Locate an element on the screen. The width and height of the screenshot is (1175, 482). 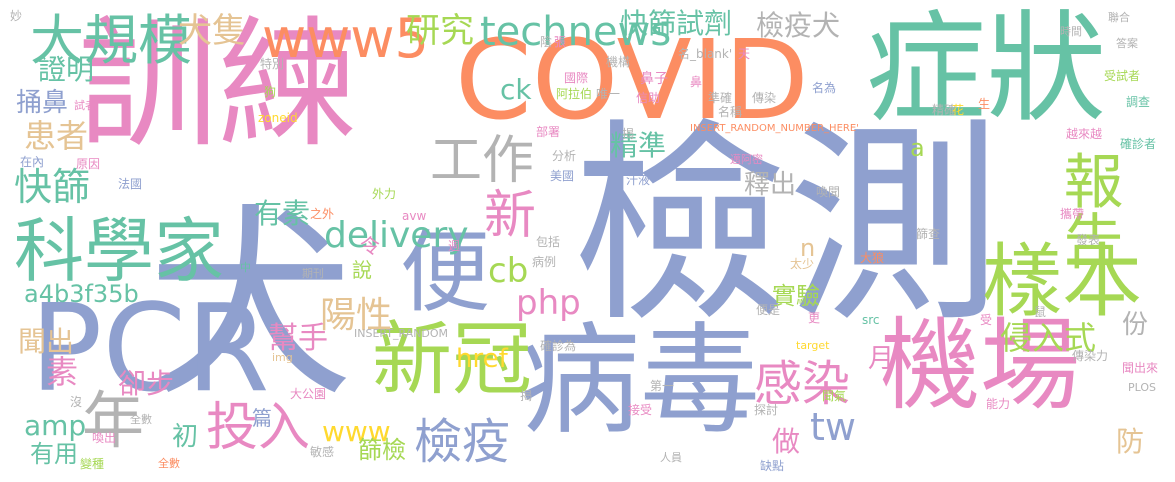
cloud-word: 有素 is located at coordinates (282, 213).